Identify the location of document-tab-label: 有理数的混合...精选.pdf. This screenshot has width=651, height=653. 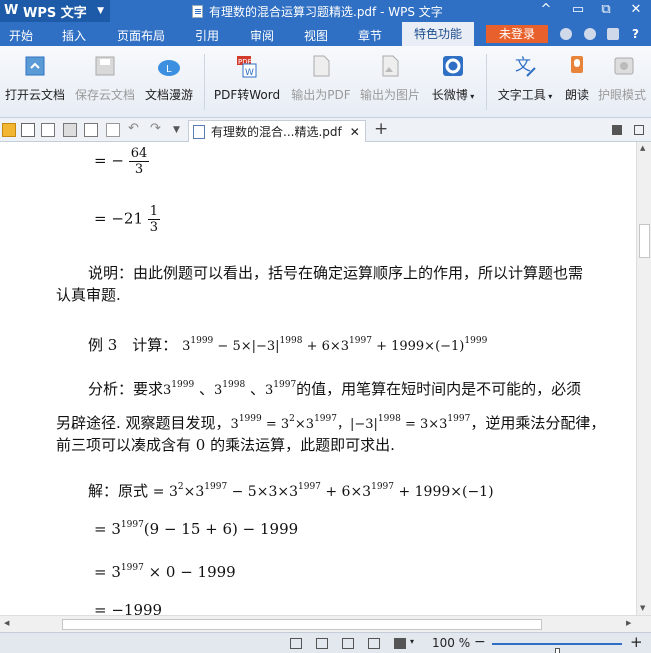
(276, 132).